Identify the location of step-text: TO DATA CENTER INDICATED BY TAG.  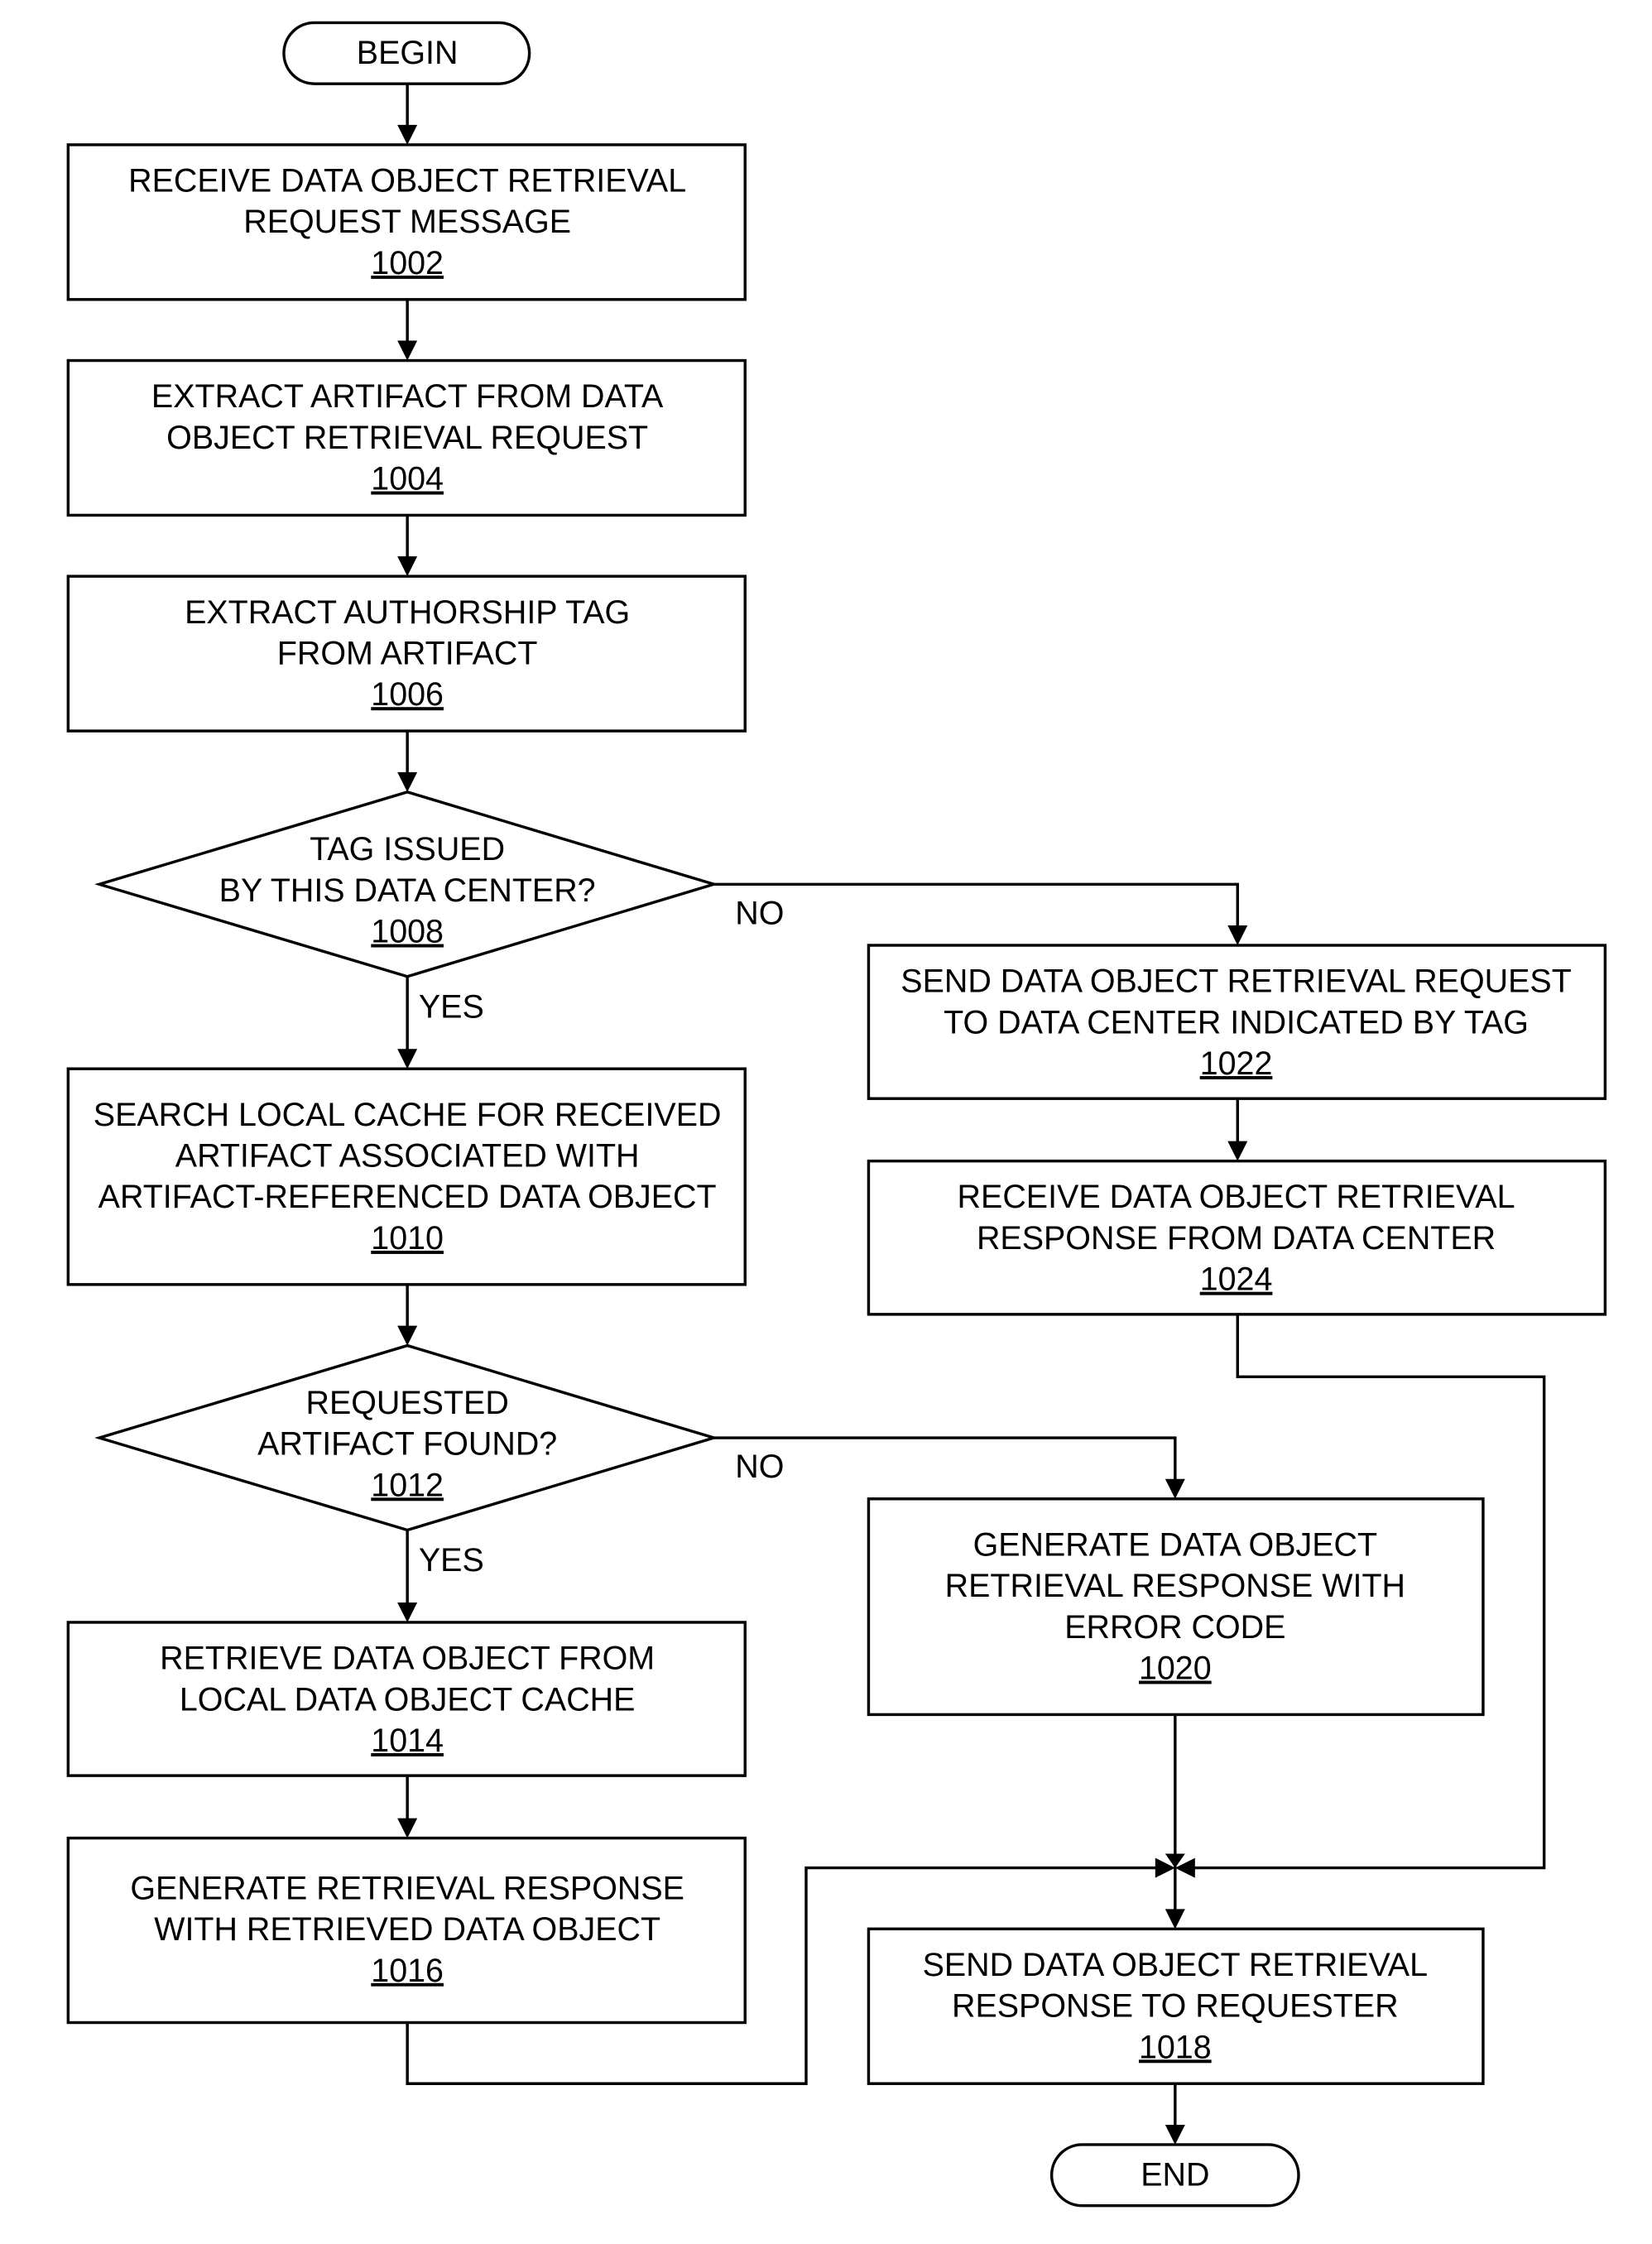
(1236, 1022).